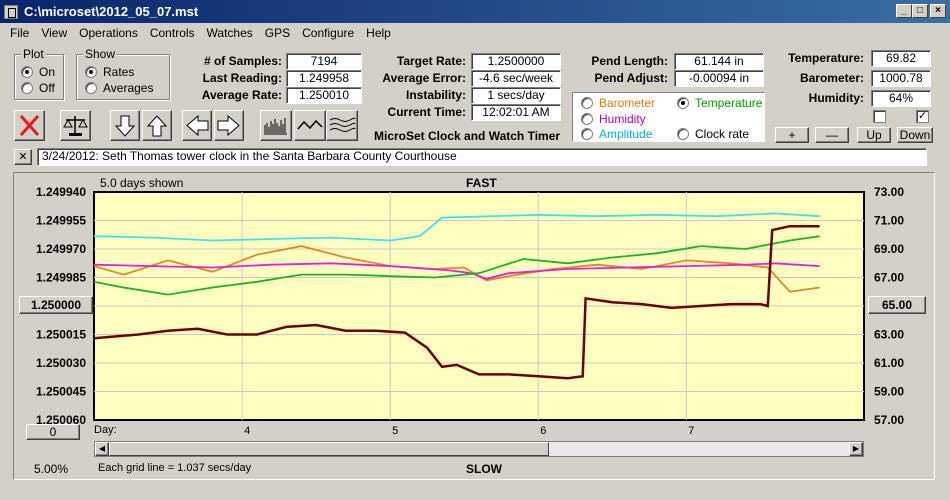  I want to click on right-axis-ticks: 73.00 71.00 69.00 67.00 63.00 61.00 59.00 57.00, so click(889, 306).